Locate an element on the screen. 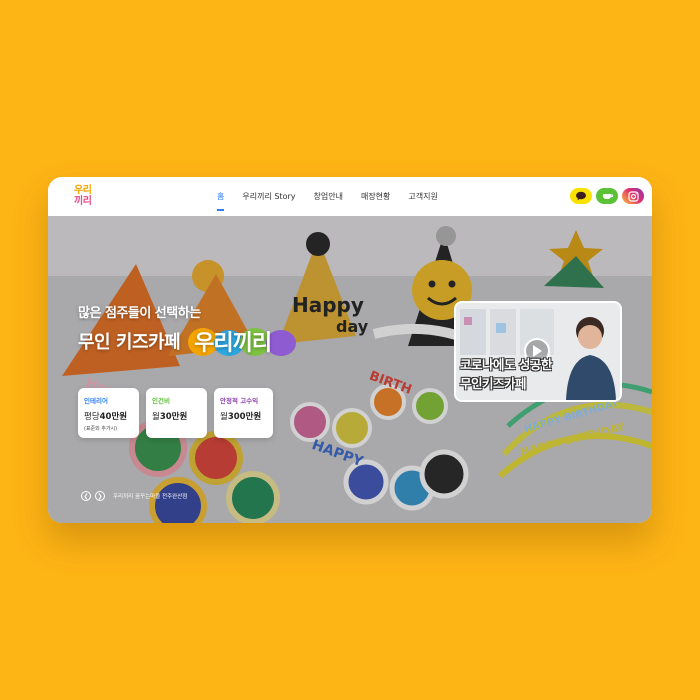 This screenshot has width=700, height=700. menu-item-home: 홈 is located at coordinates (220, 196).